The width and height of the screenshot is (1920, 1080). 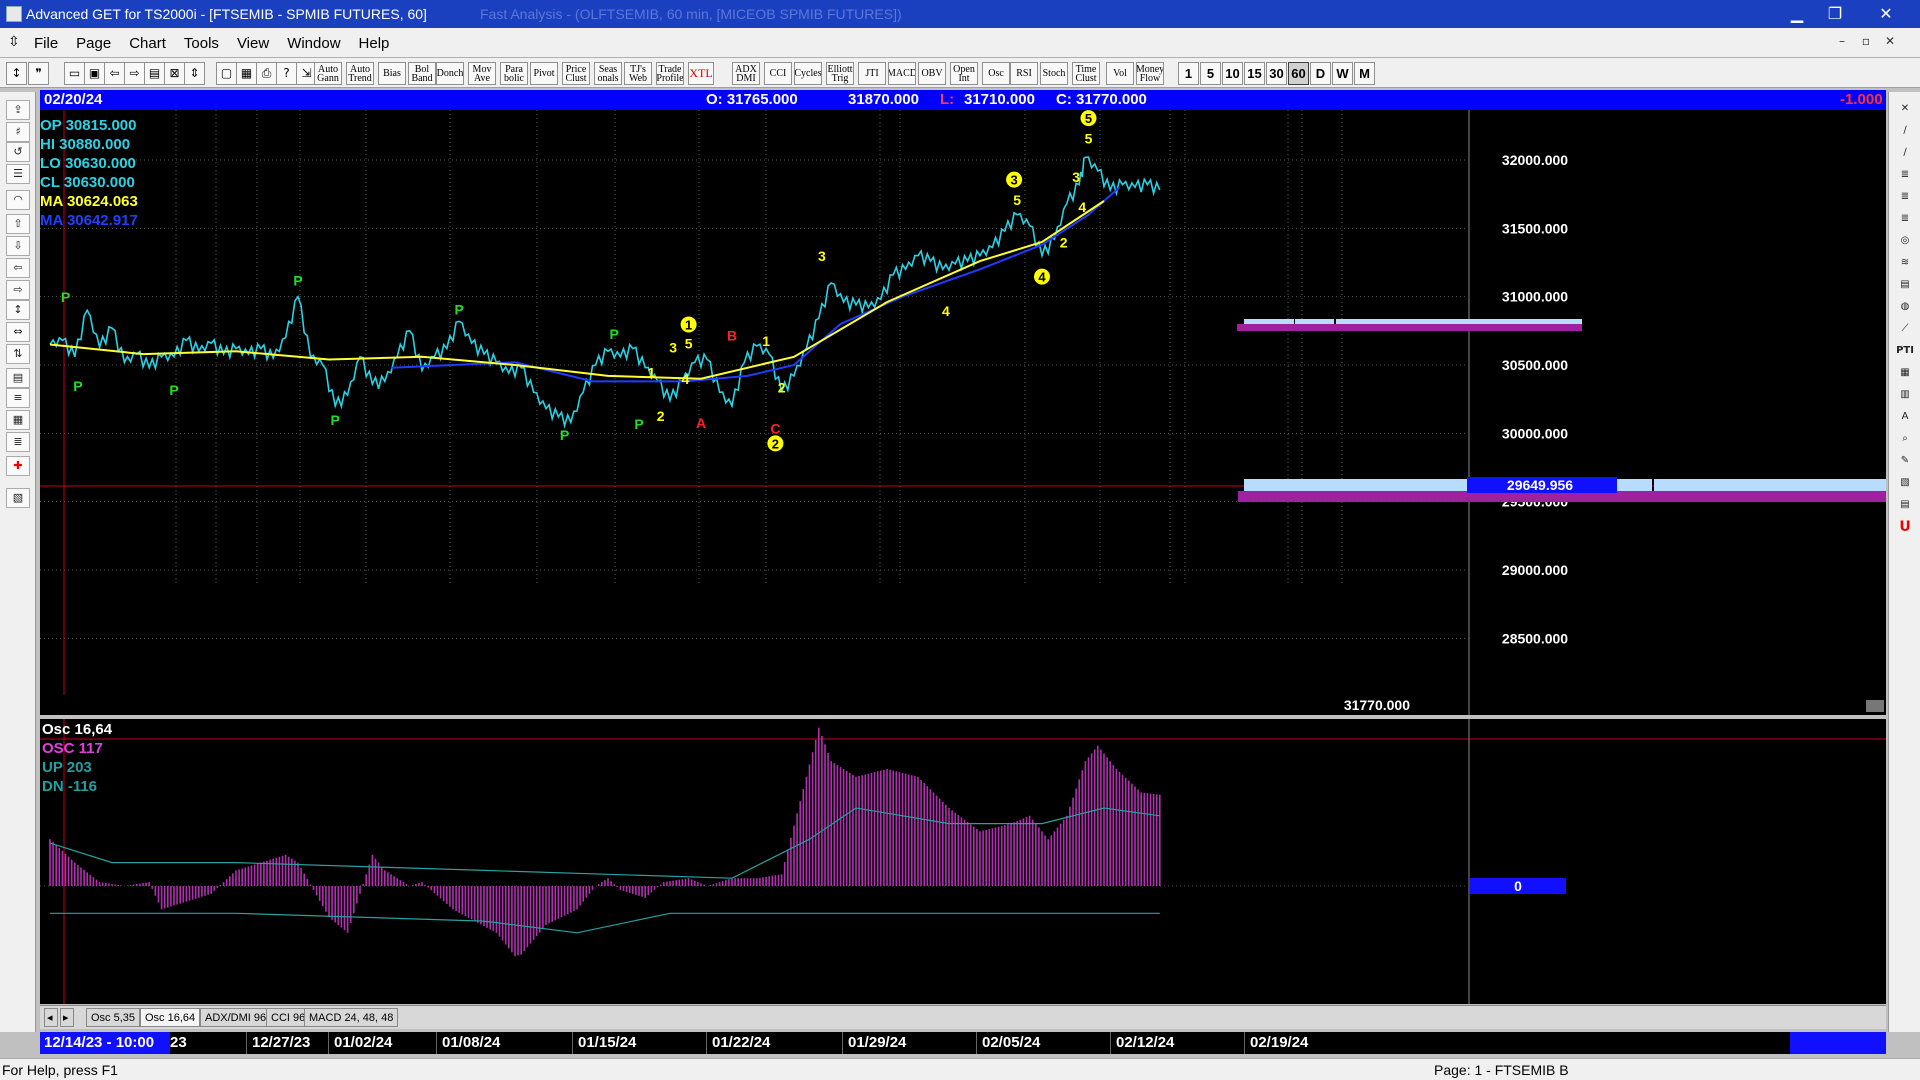 What do you see at coordinates (170, 1017) in the screenshot?
I see `tab-osc-16-64: Osc 16,64` at bounding box center [170, 1017].